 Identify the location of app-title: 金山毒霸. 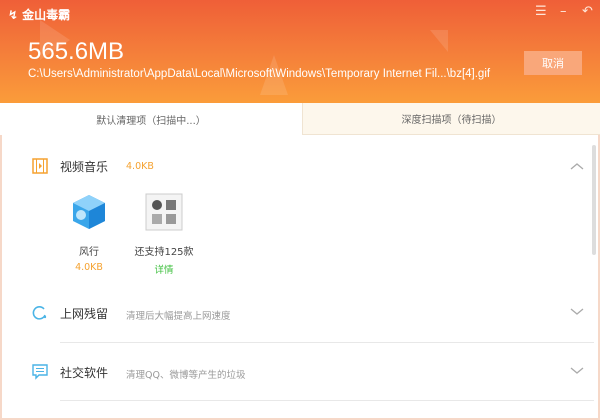
(46, 15).